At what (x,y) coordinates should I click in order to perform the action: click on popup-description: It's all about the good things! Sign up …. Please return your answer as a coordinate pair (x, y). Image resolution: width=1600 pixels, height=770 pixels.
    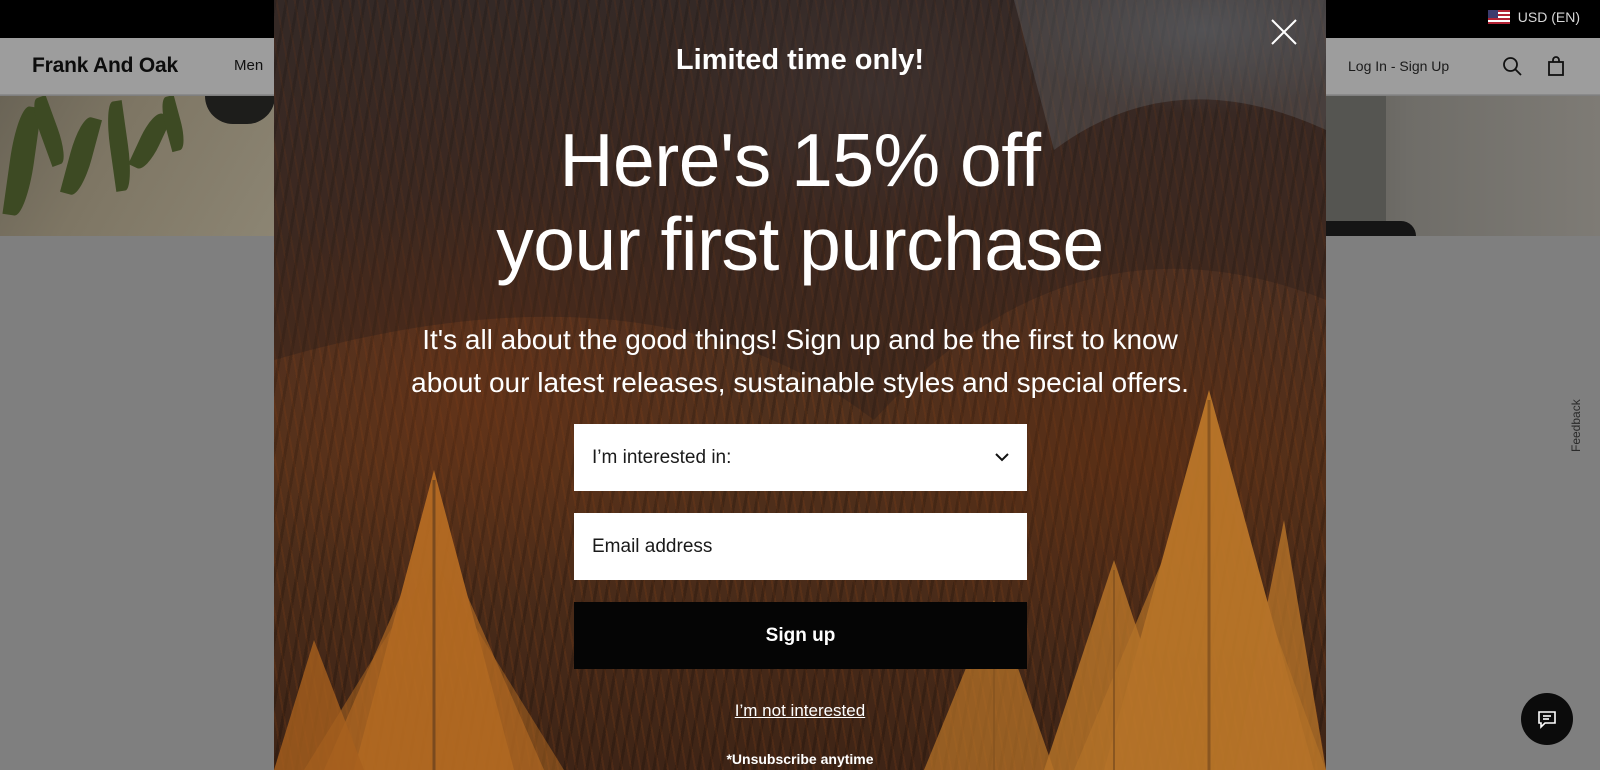
    Looking at the image, I should click on (800, 361).